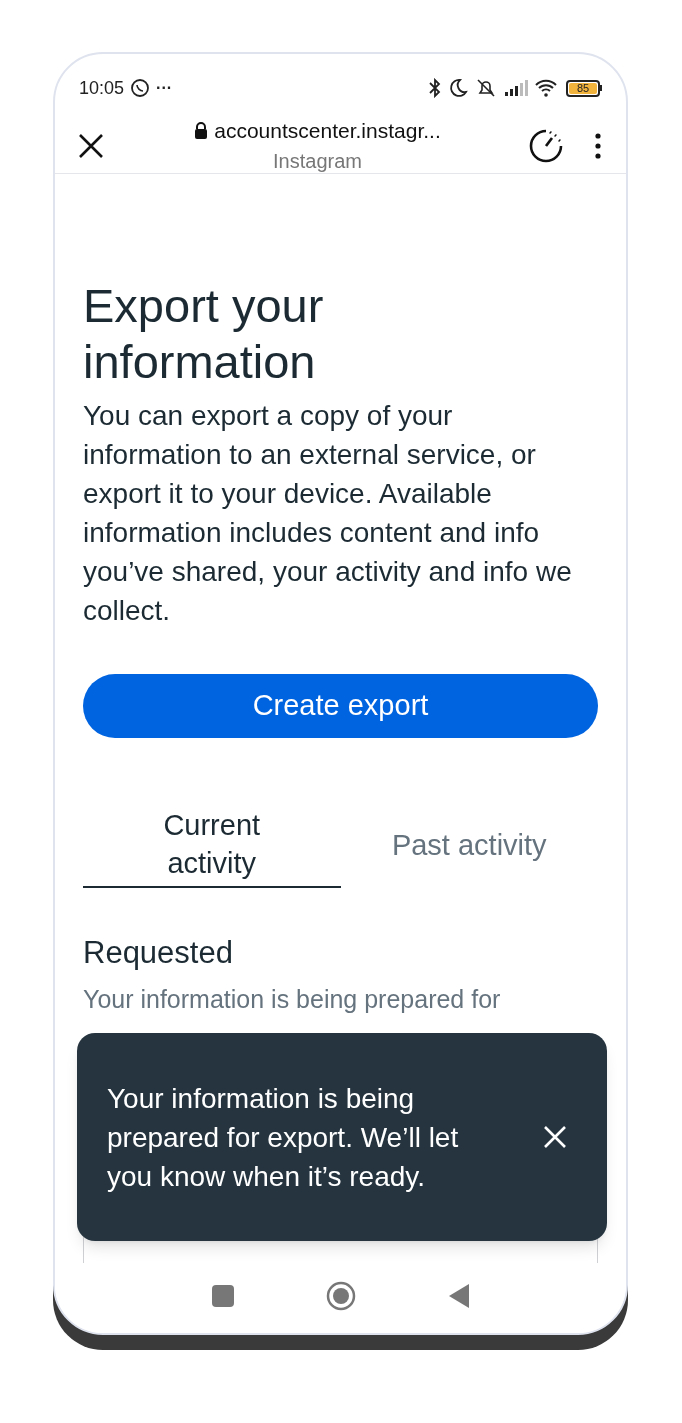 This screenshot has width=682, height=1423. I want to click on recent-apps-icon, so click(222, 1296).